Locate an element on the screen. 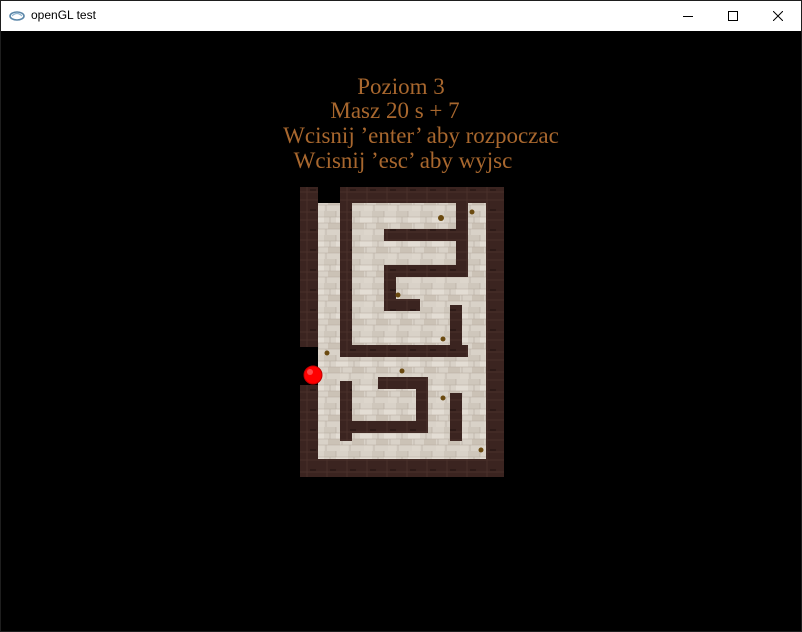 The width and height of the screenshot is (802, 632). maze is located at coordinates (402, 332).